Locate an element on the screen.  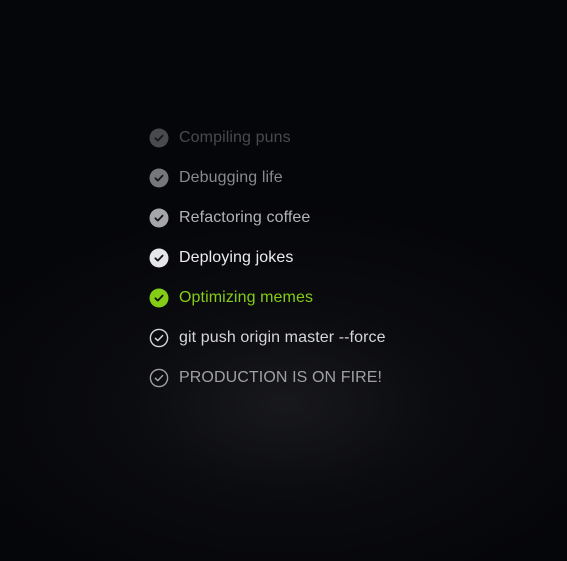
task-item: Deploying jokes is located at coordinates (267, 258).